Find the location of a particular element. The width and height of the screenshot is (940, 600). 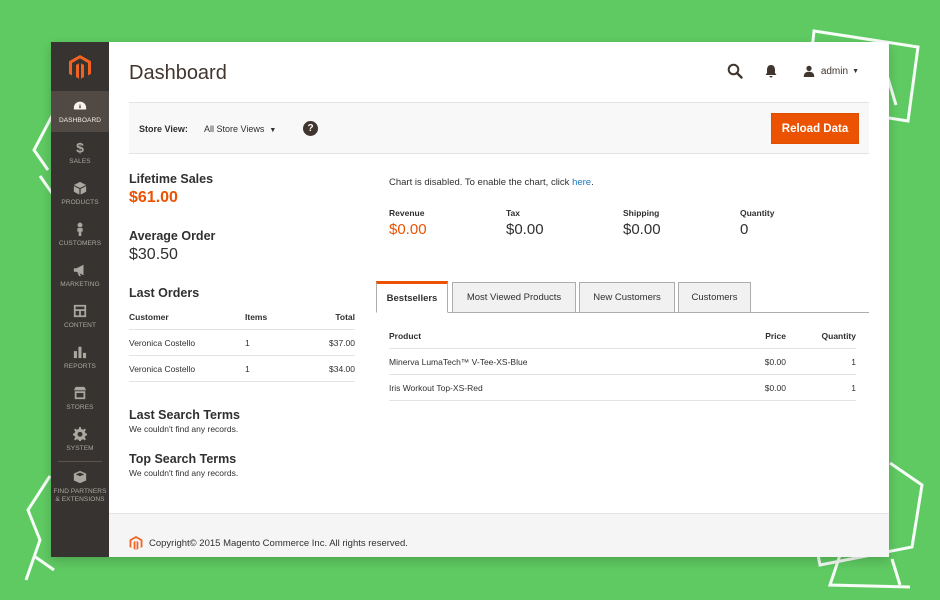

sidebar-item-label: STORES is located at coordinates (80, 407).